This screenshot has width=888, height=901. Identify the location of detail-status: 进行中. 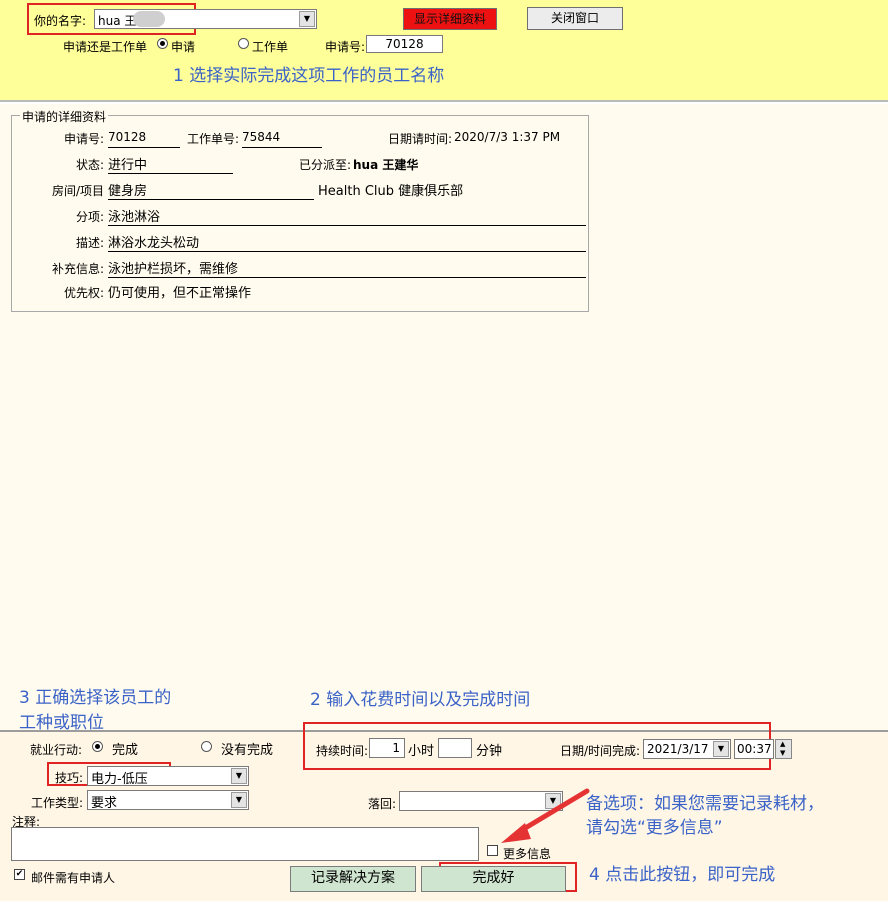
(170, 164).